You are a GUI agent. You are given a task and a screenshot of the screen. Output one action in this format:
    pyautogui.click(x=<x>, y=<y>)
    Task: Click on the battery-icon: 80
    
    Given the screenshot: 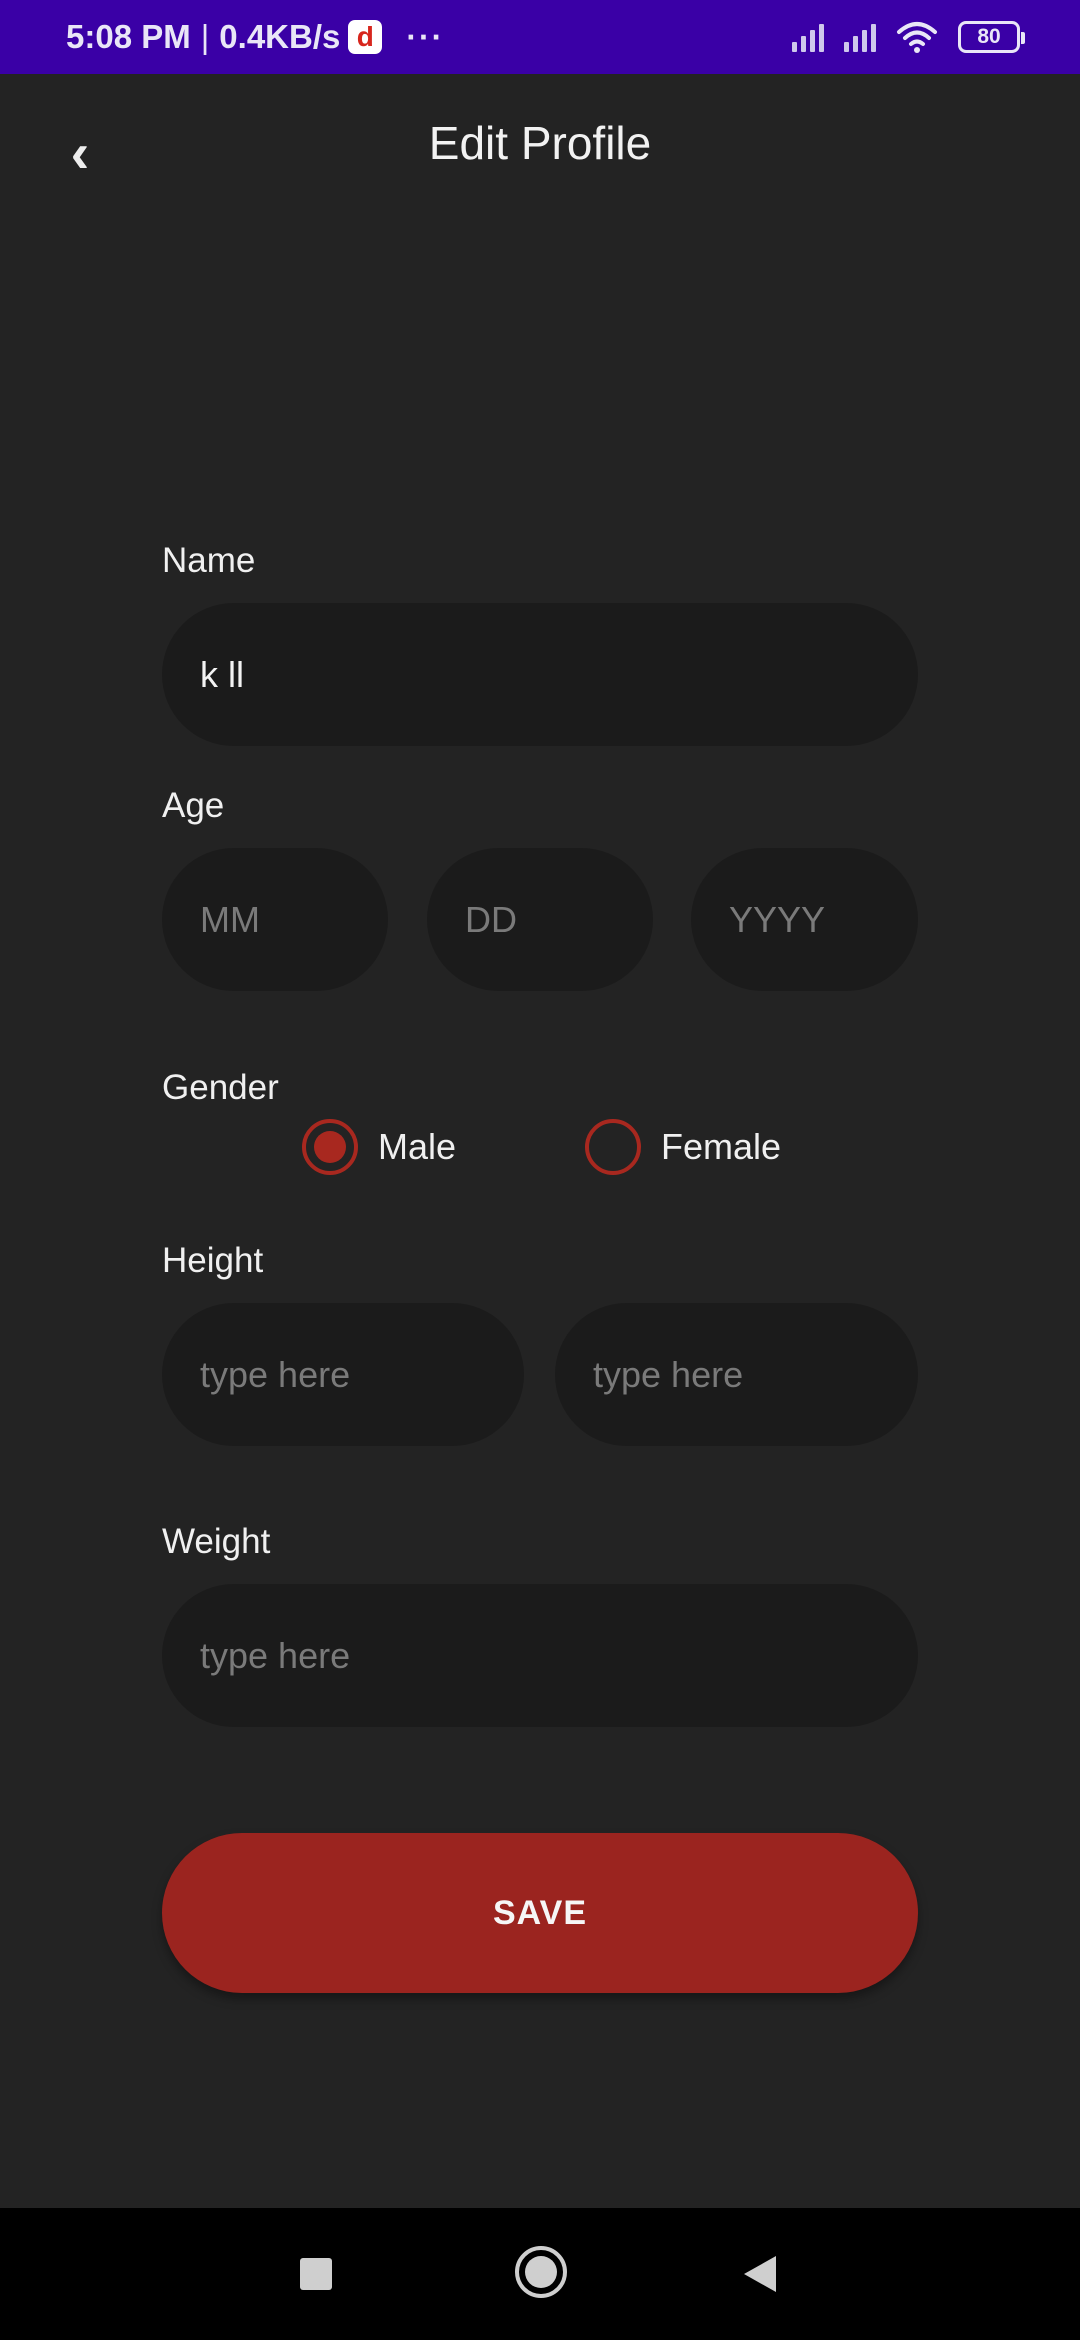 What is the action you would take?
    pyautogui.click(x=991, y=37)
    